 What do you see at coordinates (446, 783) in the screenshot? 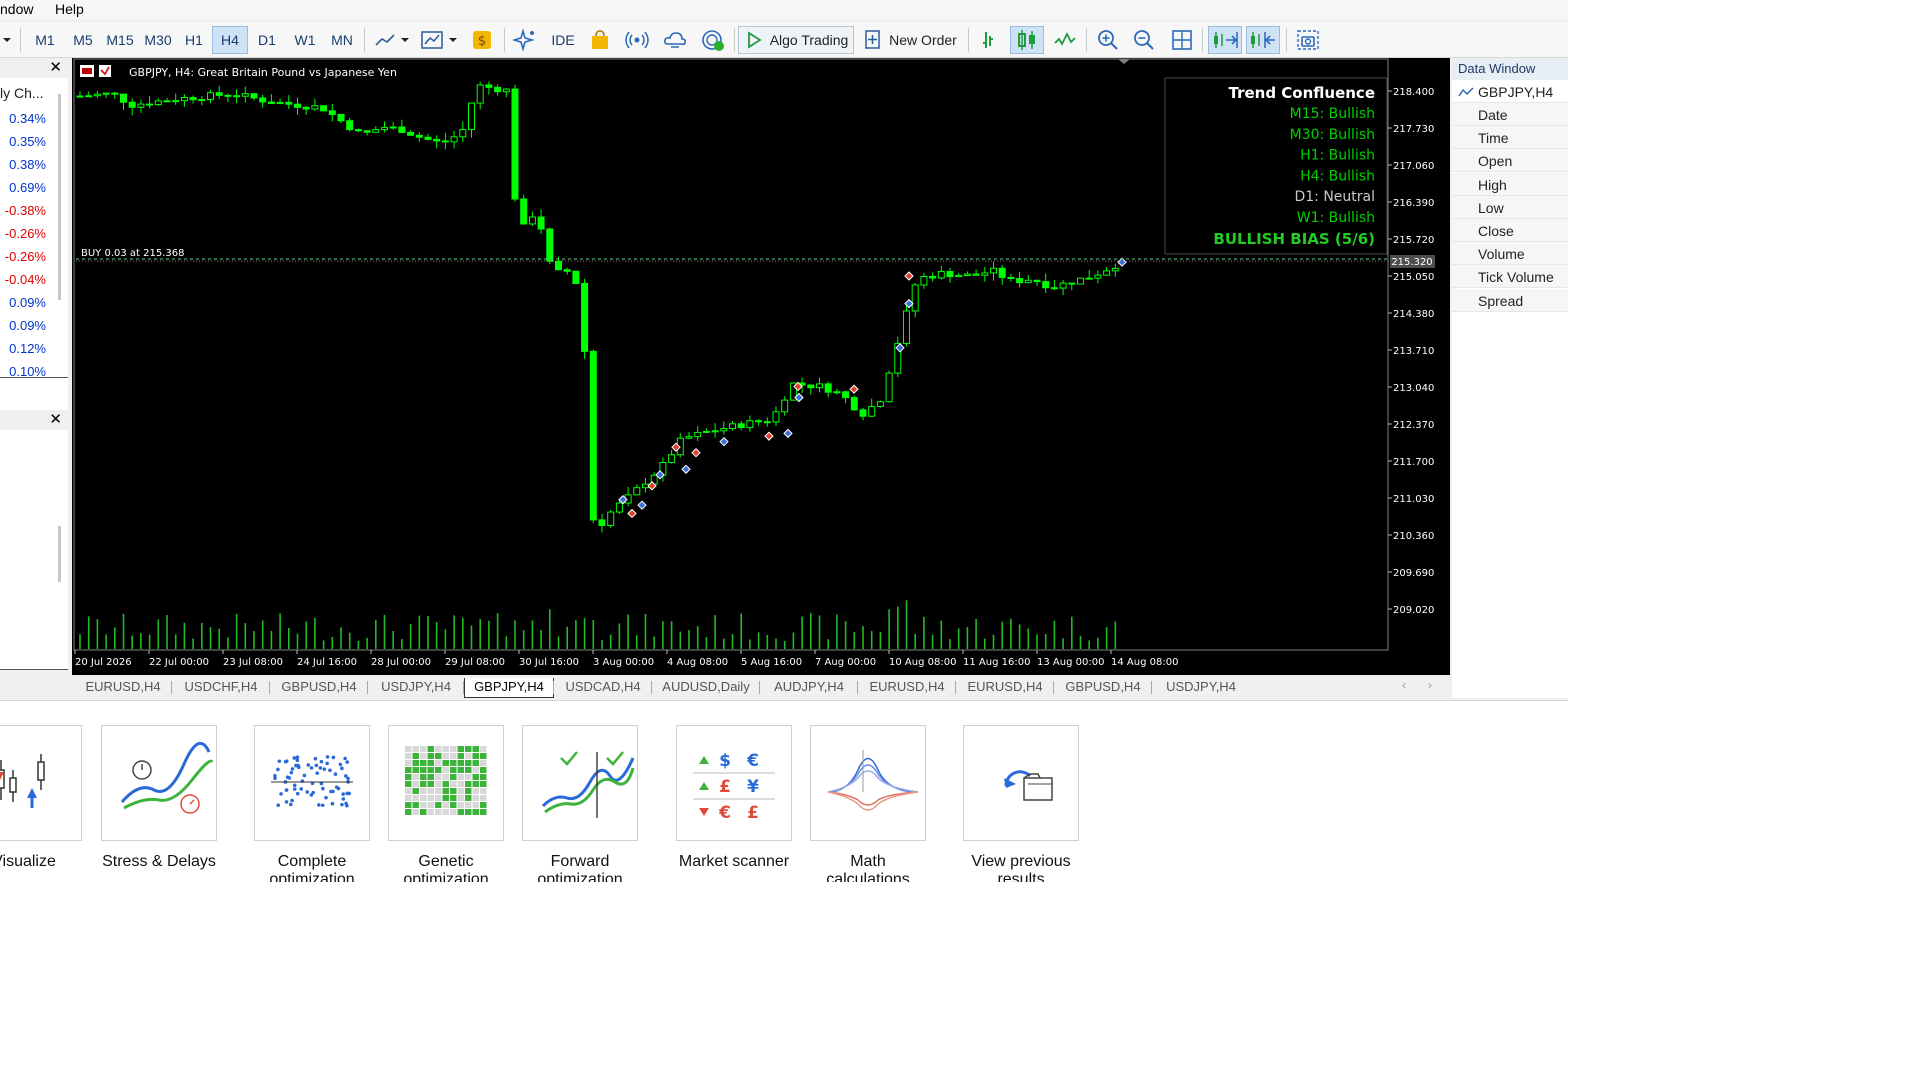
I see `tester-card-genetic-optimization` at bounding box center [446, 783].